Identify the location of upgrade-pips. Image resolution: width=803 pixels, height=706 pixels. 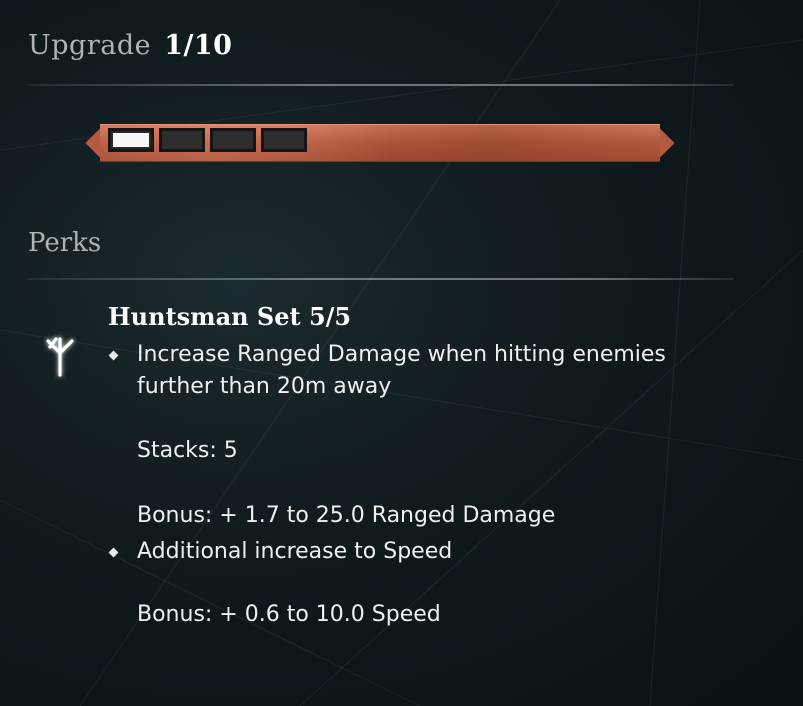
(207, 140).